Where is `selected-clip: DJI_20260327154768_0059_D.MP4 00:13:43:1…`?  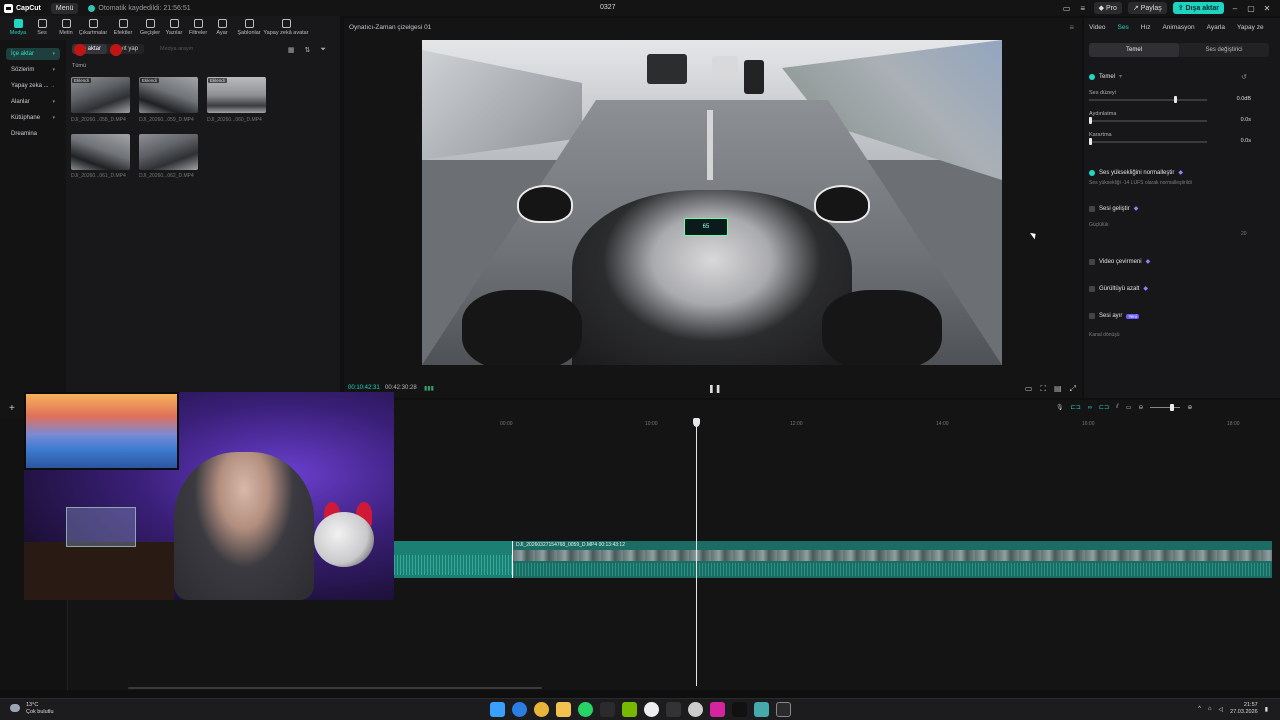 selected-clip: DJI_20260327154768_0059_D.MP4 00:13:43:1… is located at coordinates (892, 559).